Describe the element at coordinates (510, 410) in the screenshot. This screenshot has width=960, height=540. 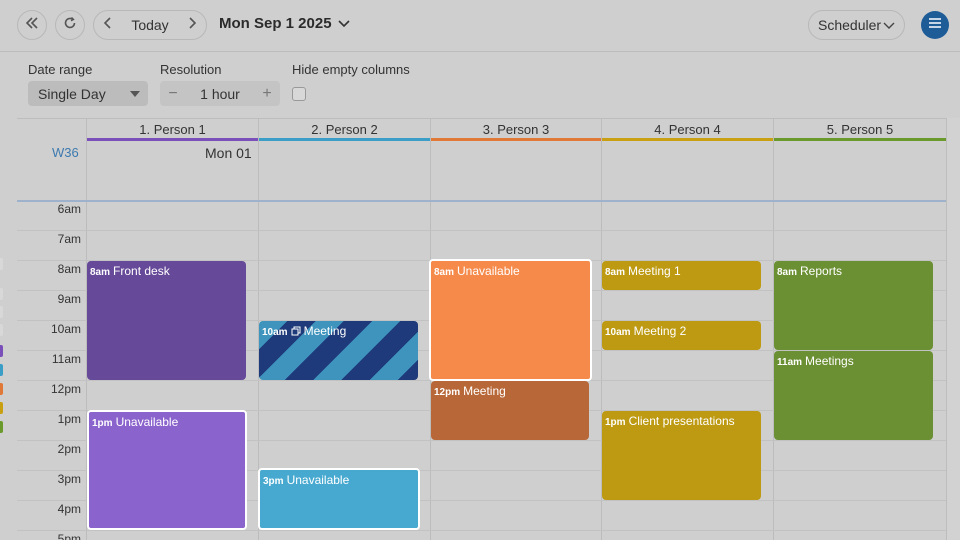
I see `event-meeting: 12pm Meeting` at that location.